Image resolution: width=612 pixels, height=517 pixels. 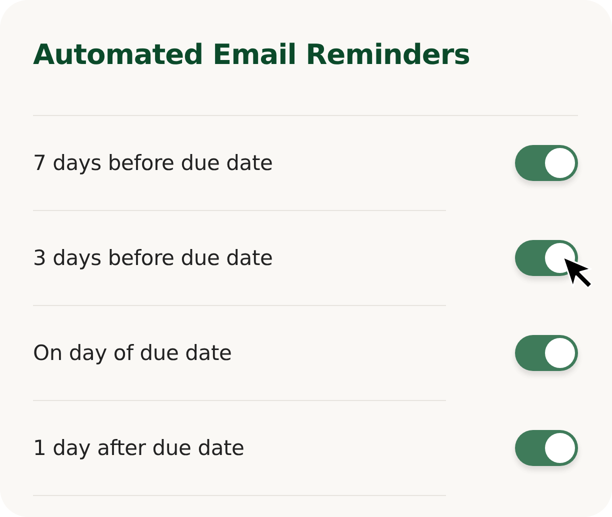 I want to click on panel-title: Automated Email Reminders, so click(x=252, y=54).